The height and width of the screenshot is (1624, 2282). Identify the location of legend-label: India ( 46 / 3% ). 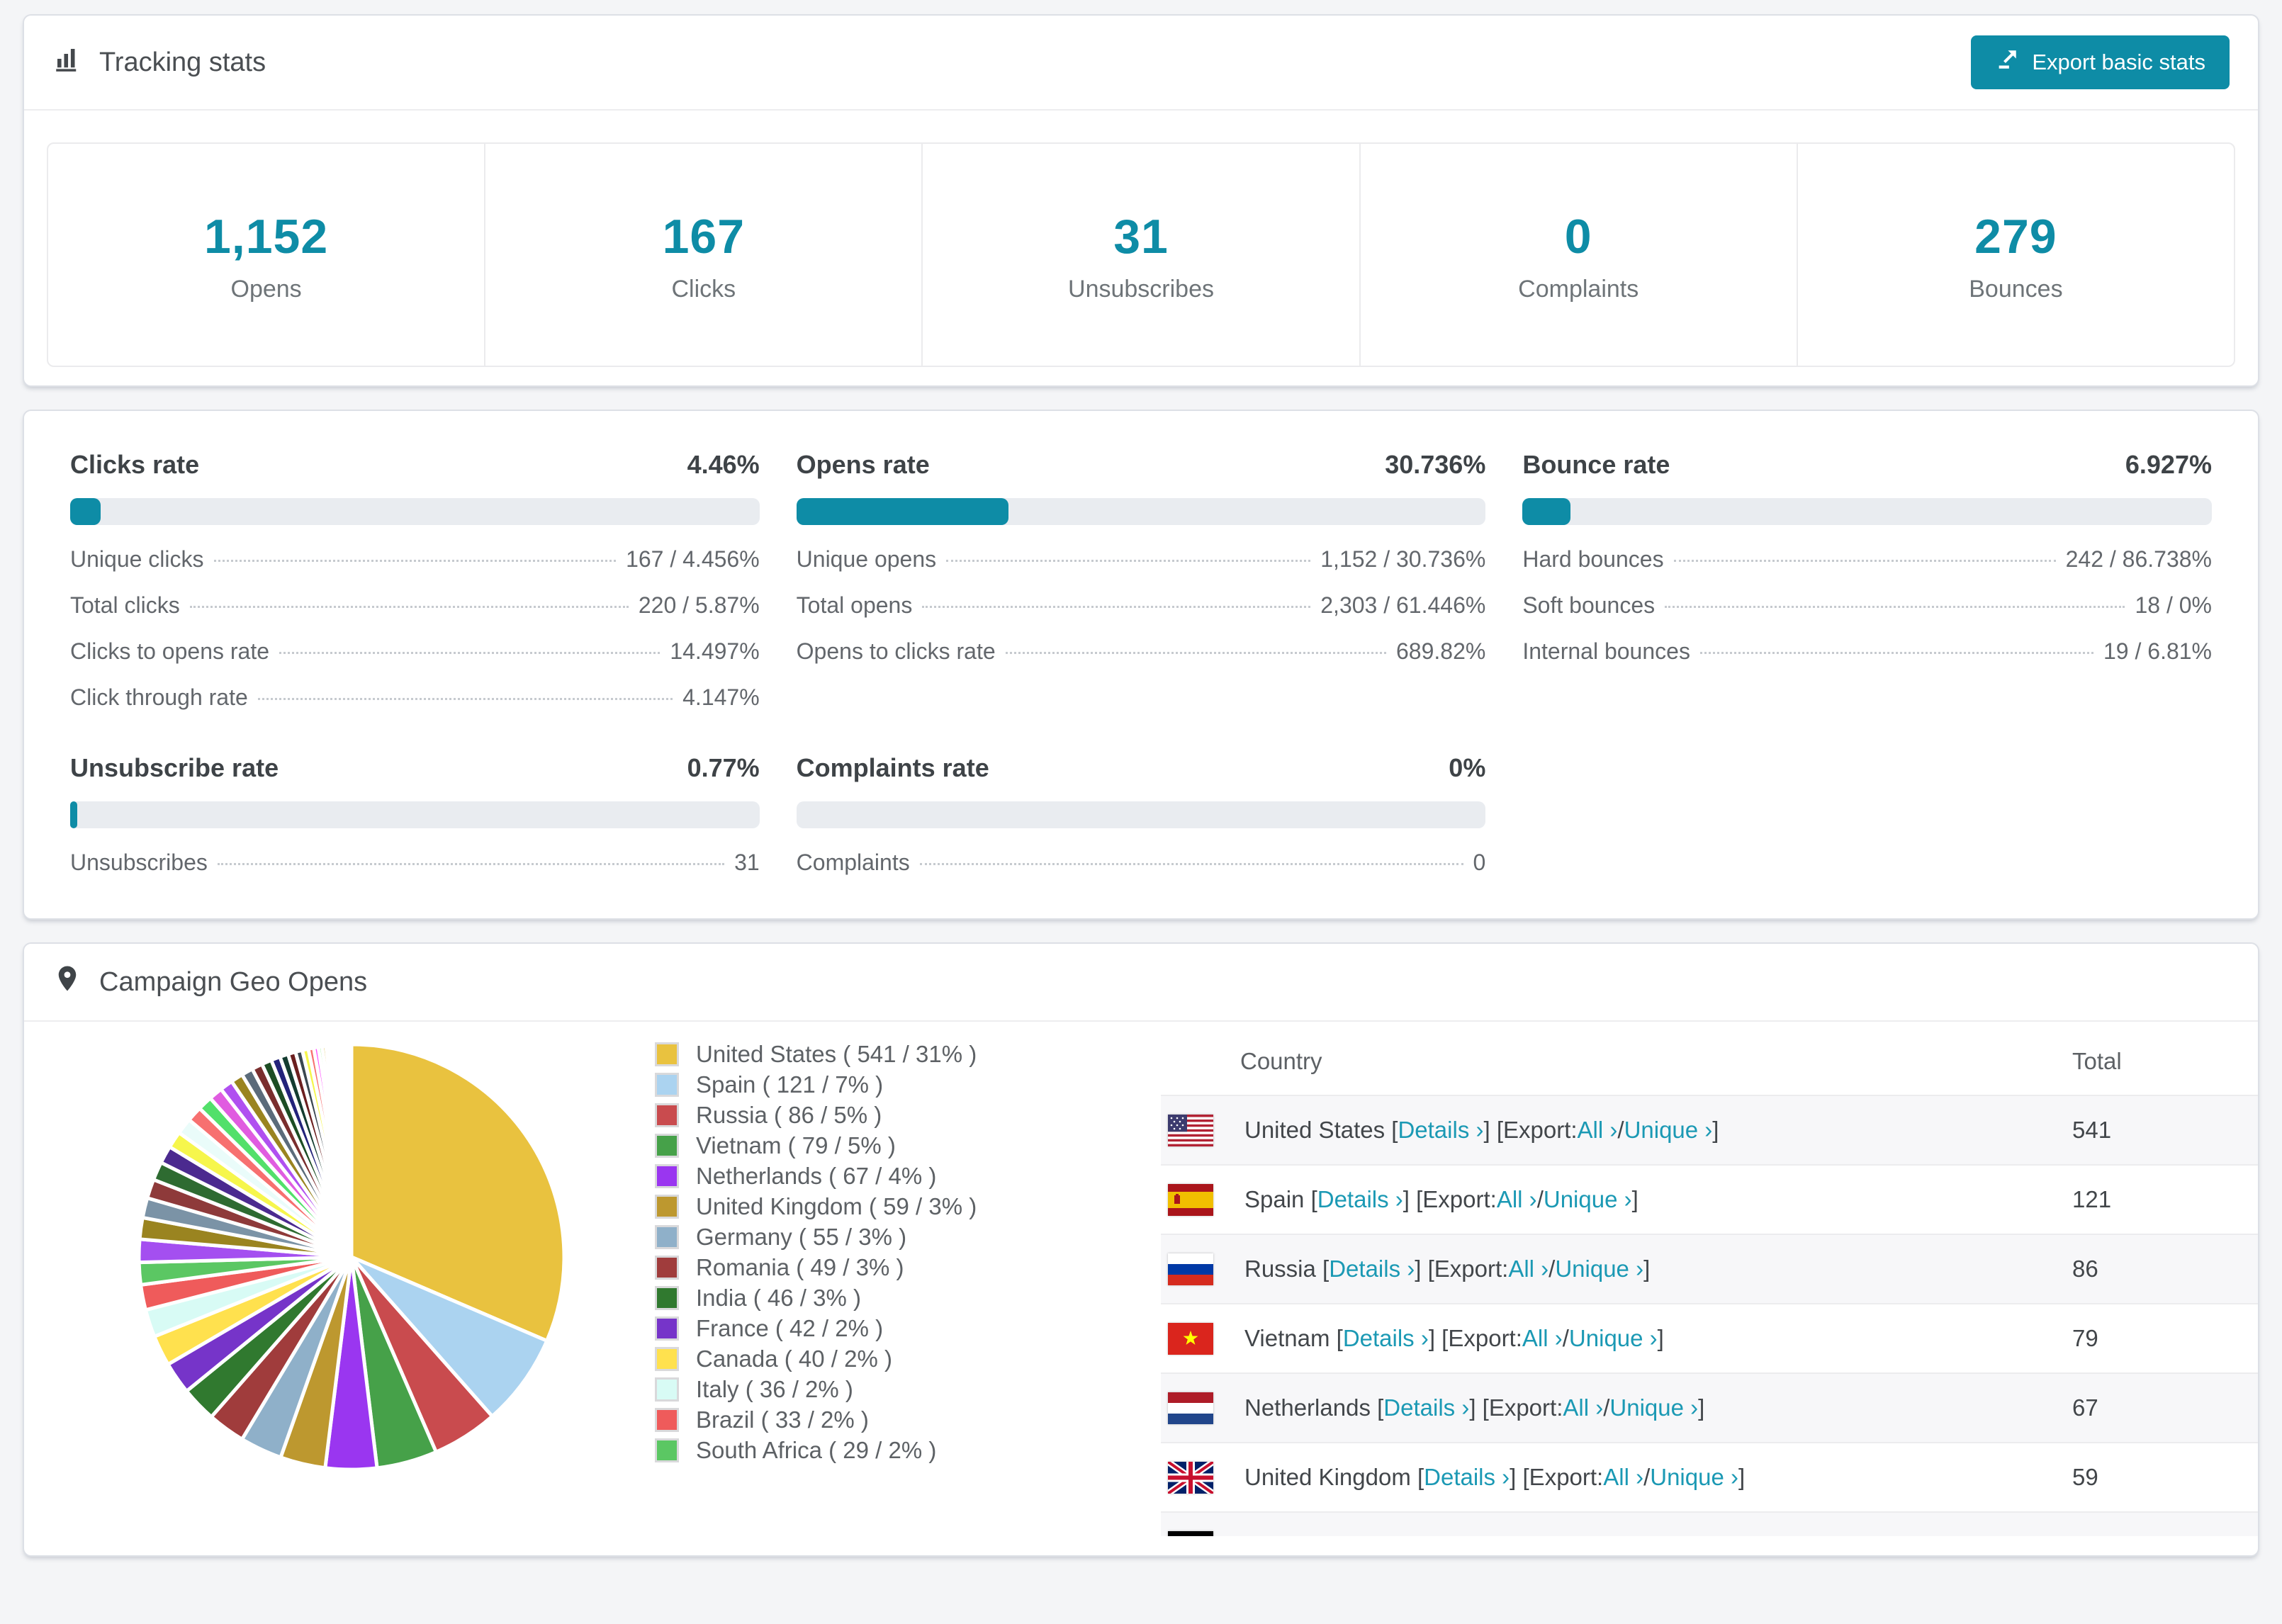
(778, 1298).